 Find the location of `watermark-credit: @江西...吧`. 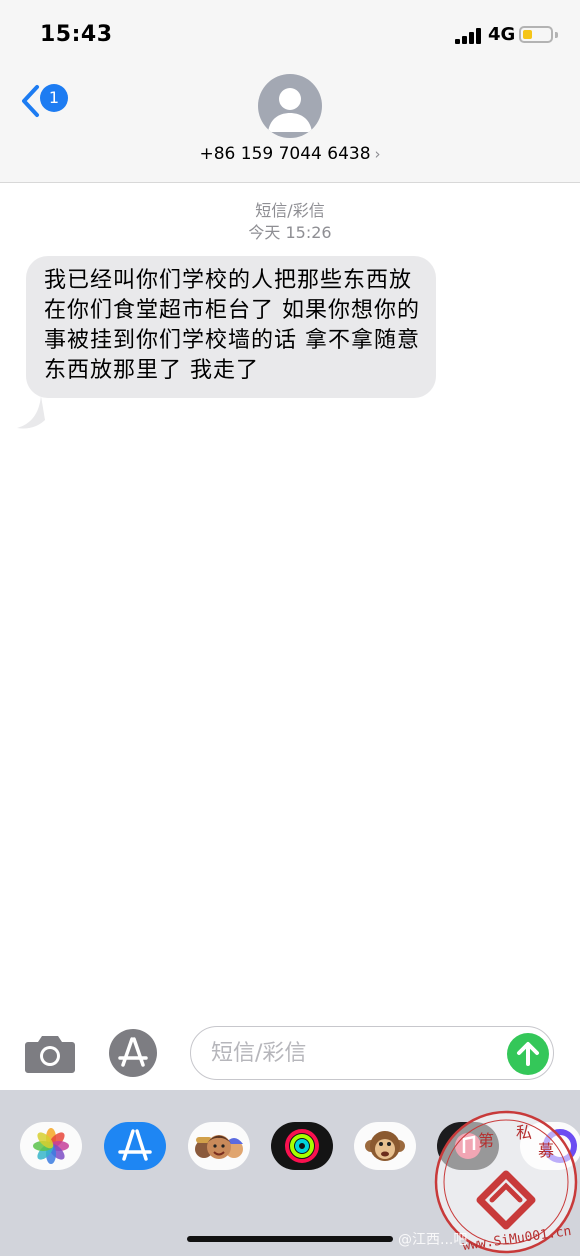

watermark-credit: @江西...吧 is located at coordinates (433, 1240).